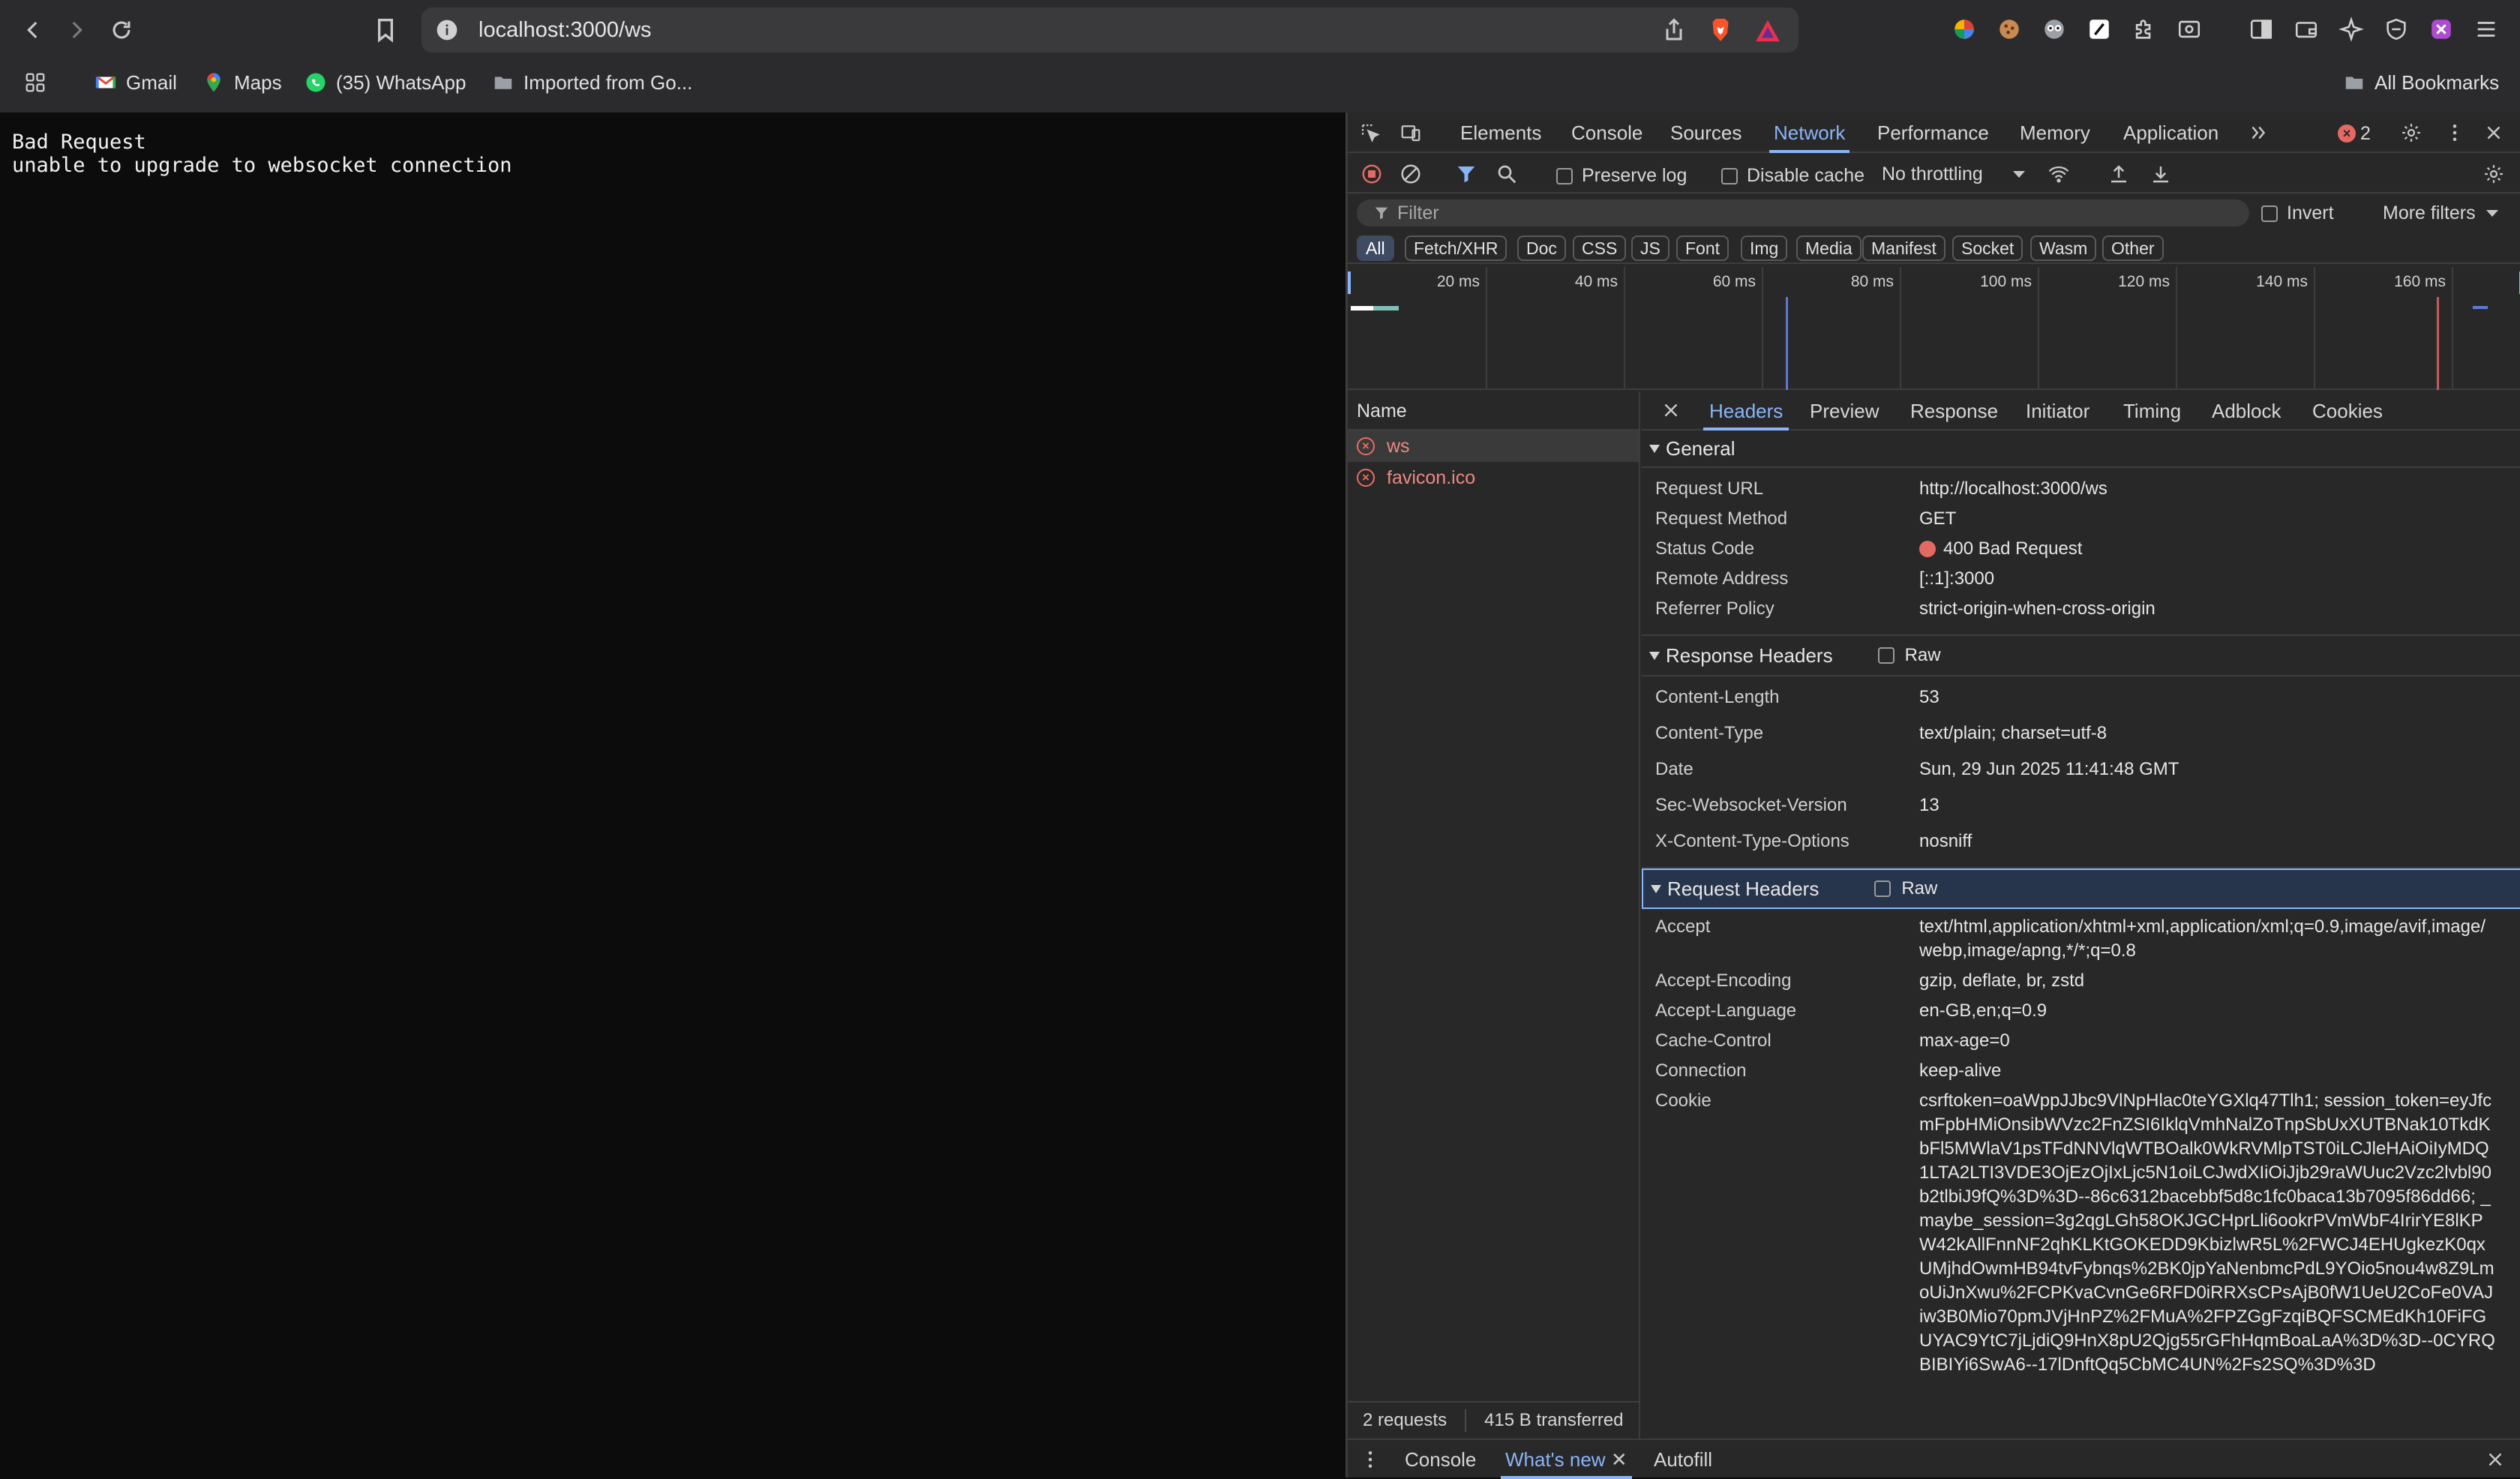  What do you see at coordinates (447, 30) in the screenshot?
I see `site-info-icon` at bounding box center [447, 30].